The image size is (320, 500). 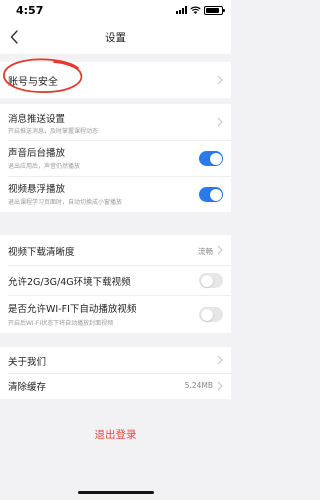 What do you see at coordinates (211, 280) in the screenshot?
I see `mobile-download-toggle` at bounding box center [211, 280].